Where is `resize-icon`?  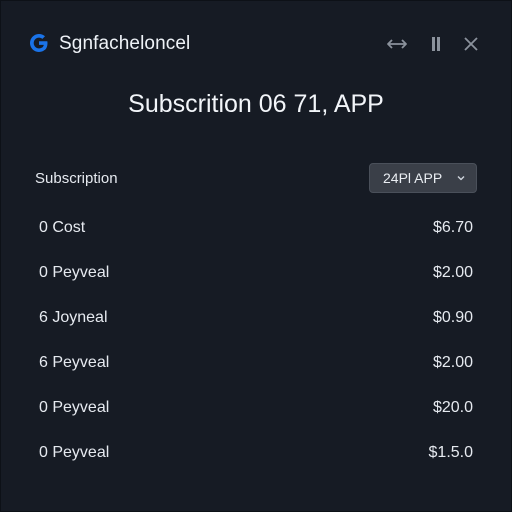
resize-icon is located at coordinates (397, 44).